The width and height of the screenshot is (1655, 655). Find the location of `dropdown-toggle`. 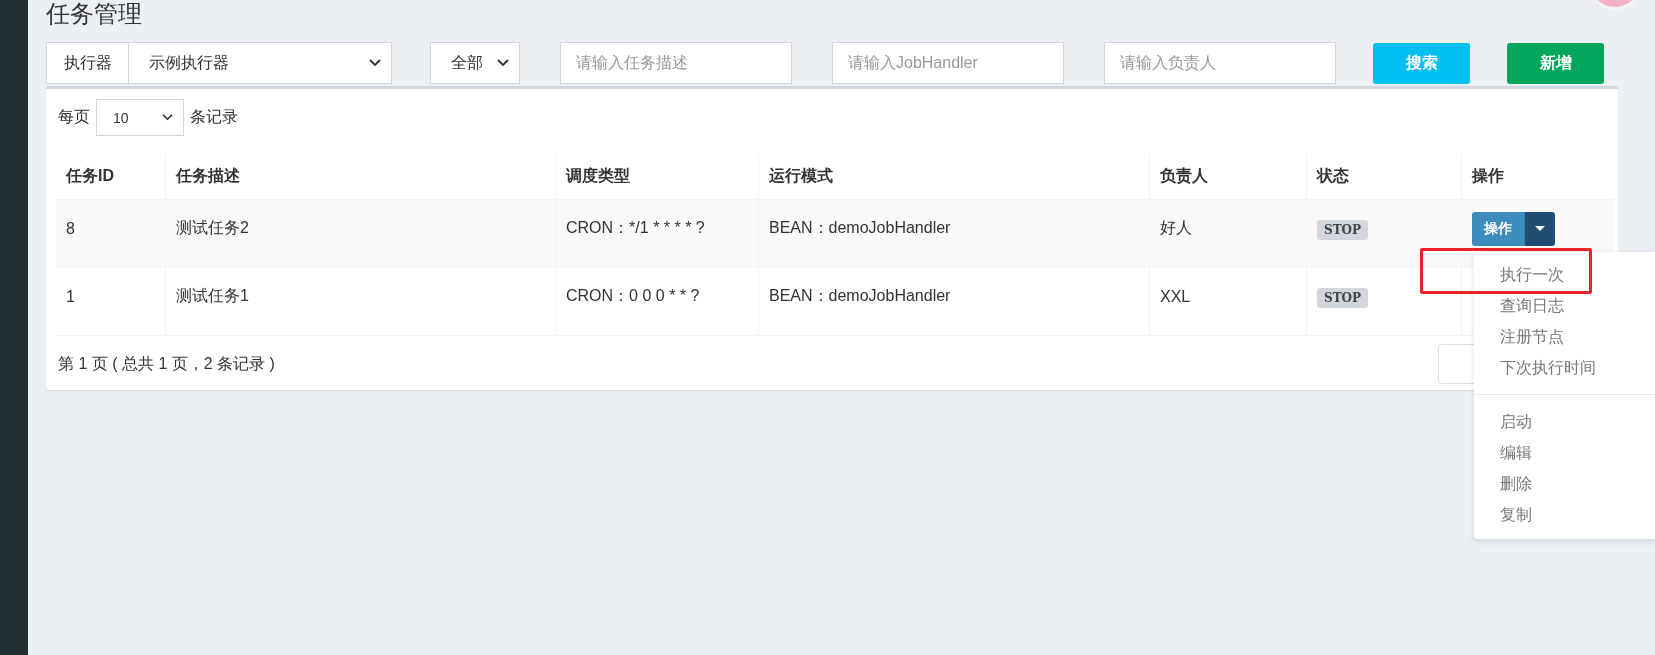

dropdown-toggle is located at coordinates (1539, 228).